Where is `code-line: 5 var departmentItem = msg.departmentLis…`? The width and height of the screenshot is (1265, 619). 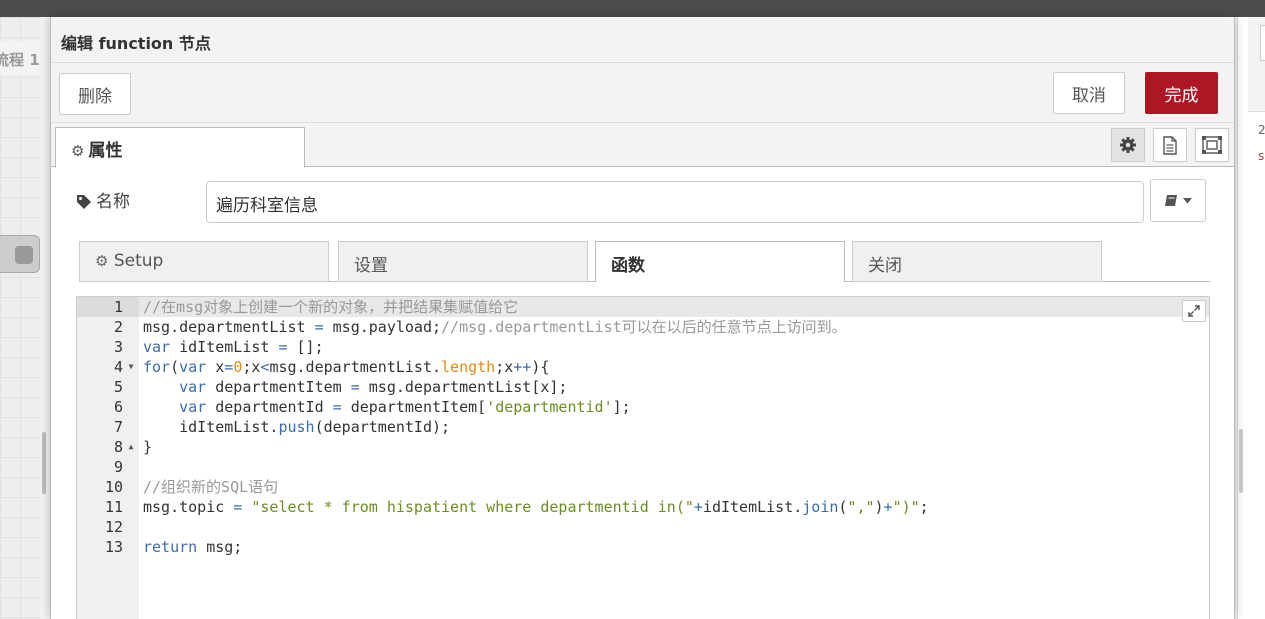 code-line: 5 var departmentItem = msg.departmentLis… is located at coordinates (643, 387).